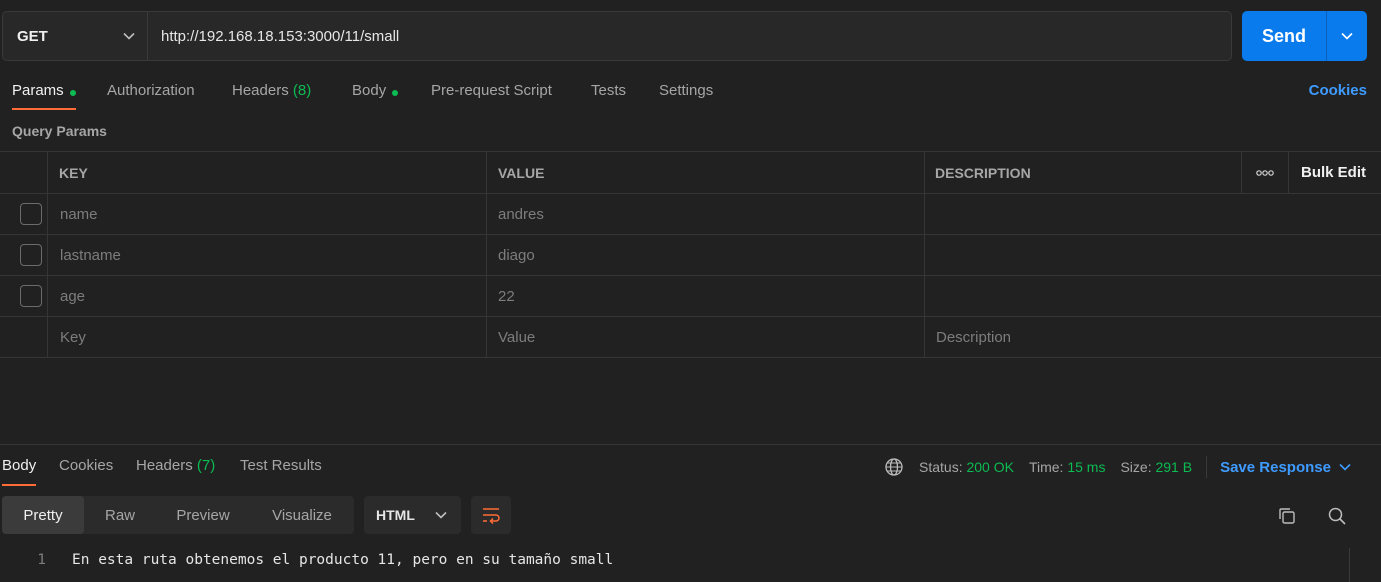  Describe the element at coordinates (516, 337) in the screenshot. I see `new-value-input: Value` at that location.